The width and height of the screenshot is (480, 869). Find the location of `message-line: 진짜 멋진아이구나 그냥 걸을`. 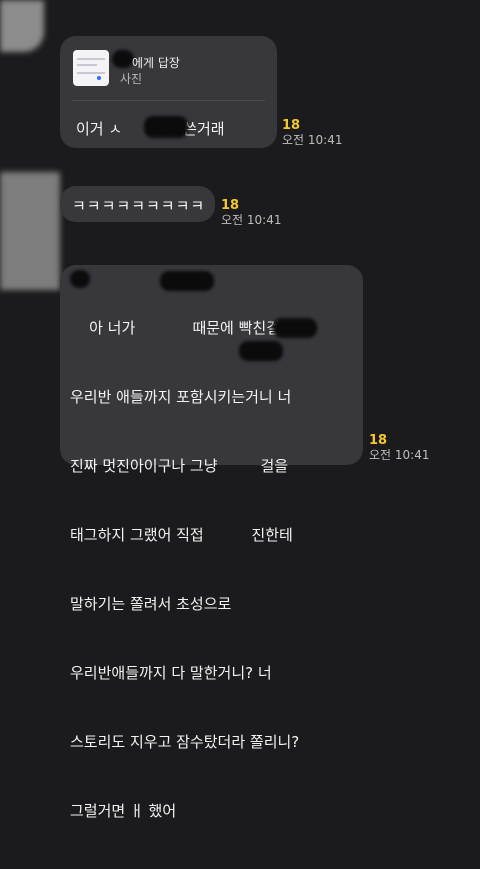

message-line: 진짜 멋진아이구나 그냥 걸을 is located at coordinates (179, 466).